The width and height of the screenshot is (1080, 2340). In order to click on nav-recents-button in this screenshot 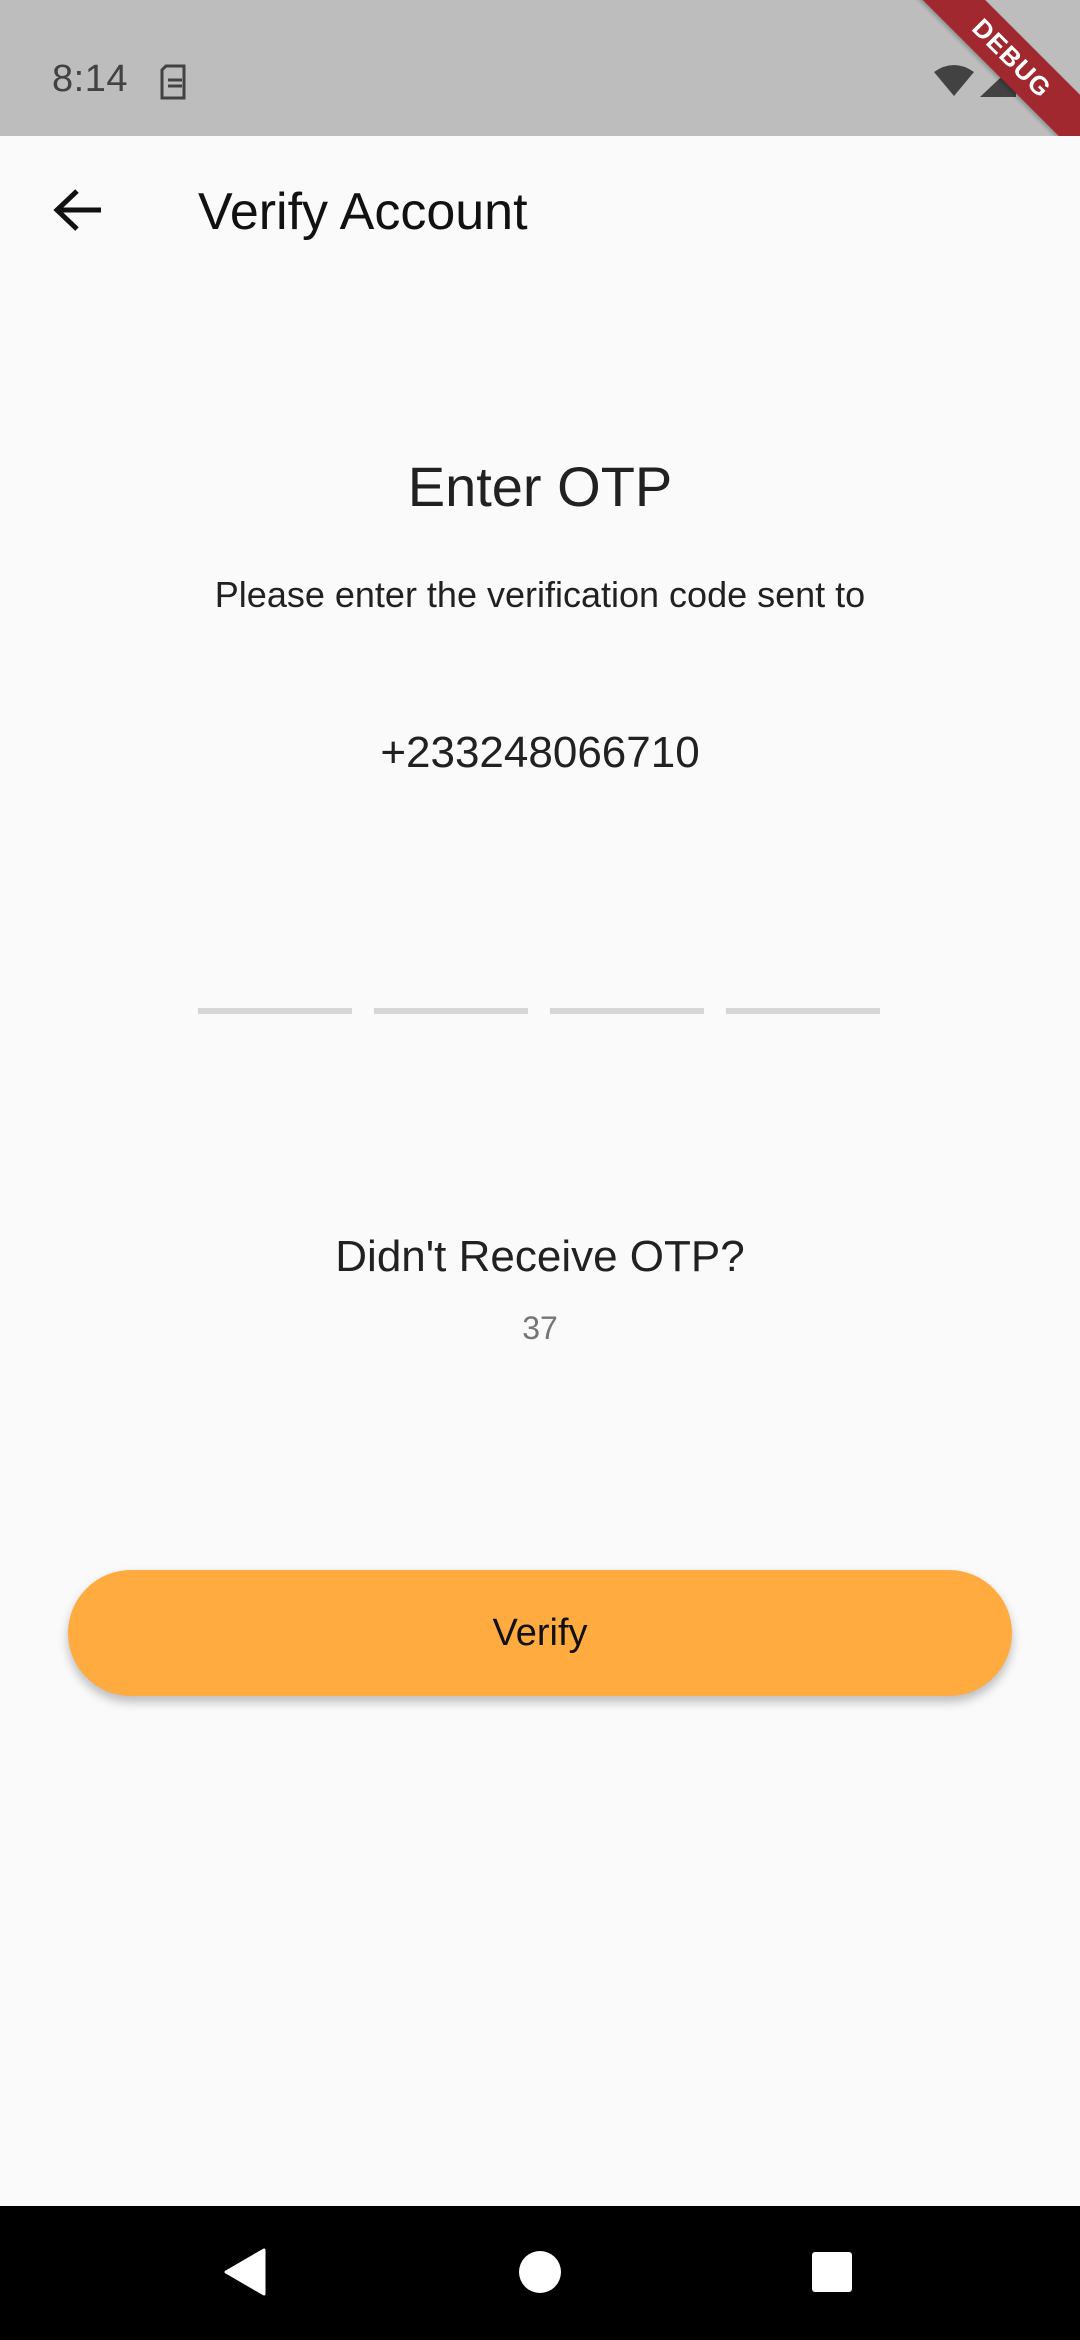, I will do `click(832, 2274)`.